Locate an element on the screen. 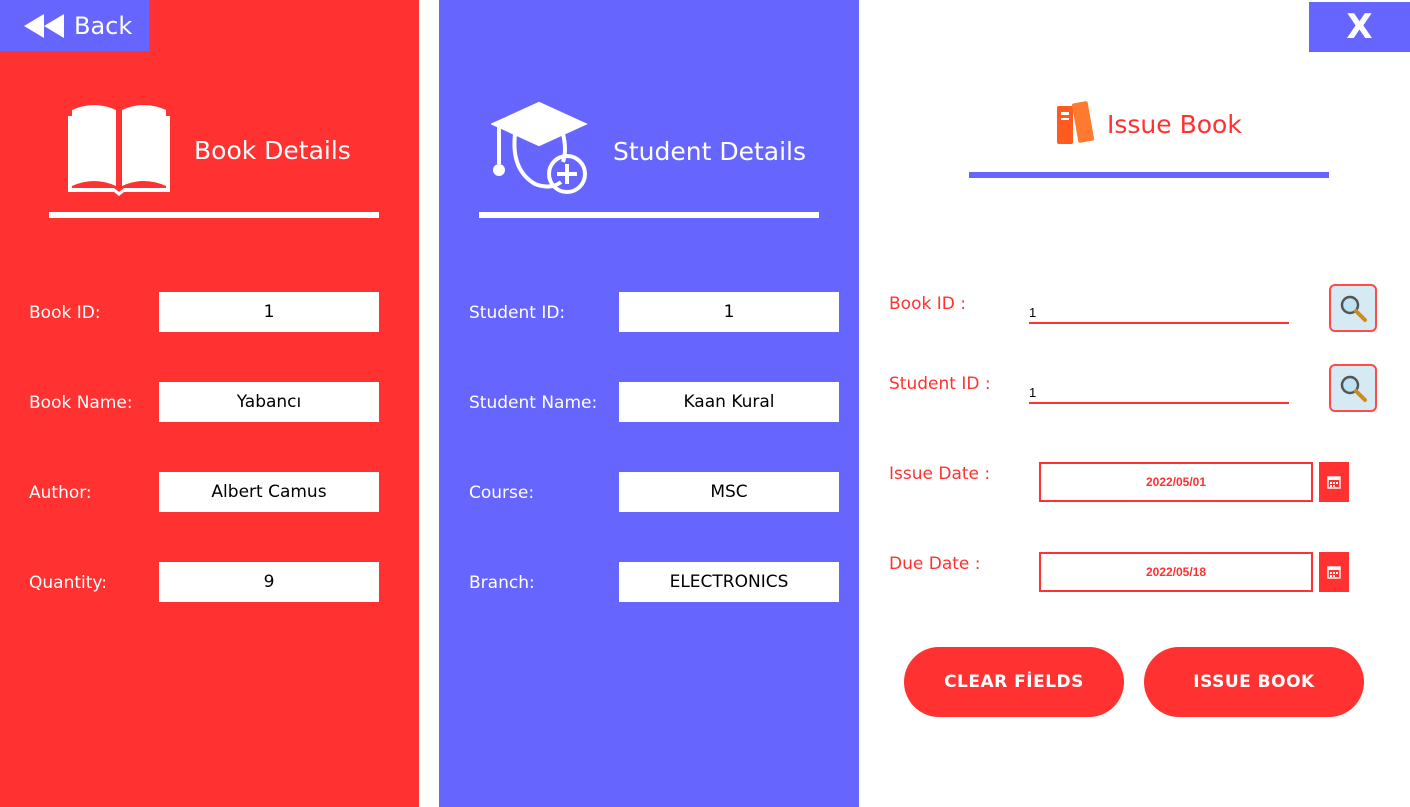 The height and width of the screenshot is (807, 1410). books-icon is located at coordinates (1077, 124).